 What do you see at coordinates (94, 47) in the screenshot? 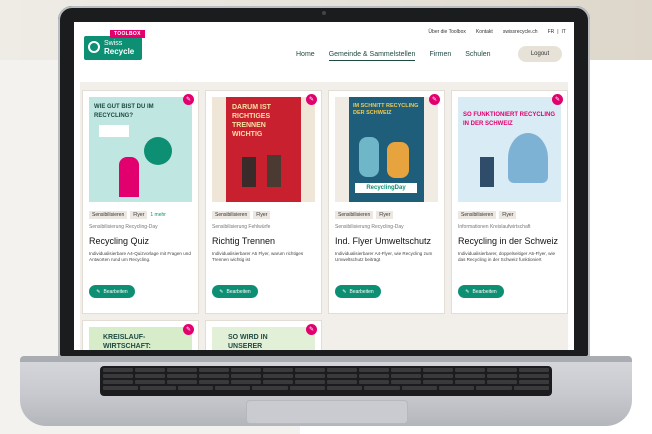
I see `recycle-logo-icon` at bounding box center [94, 47].